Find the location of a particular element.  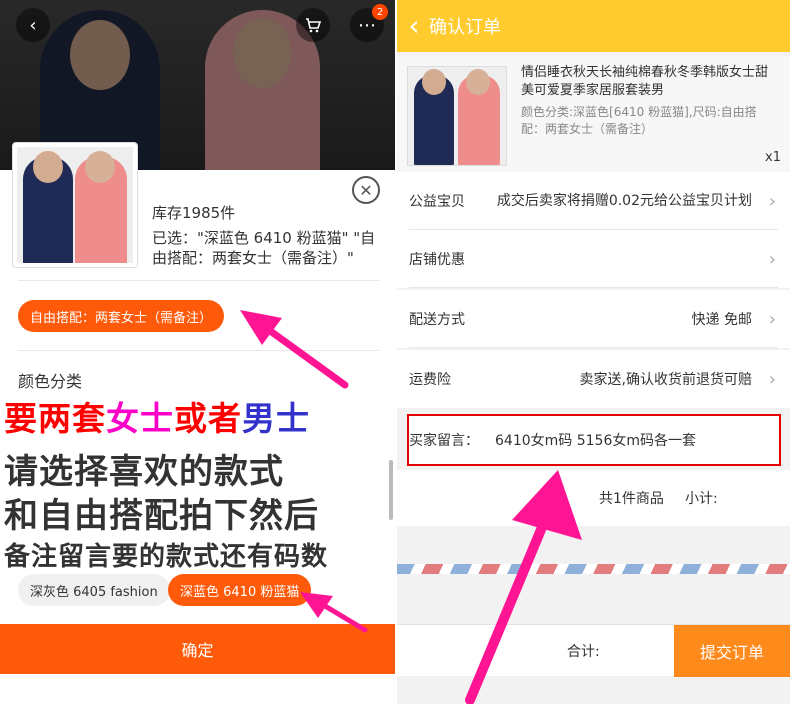

stock-count: 库存1985件 is located at coordinates (194, 213).